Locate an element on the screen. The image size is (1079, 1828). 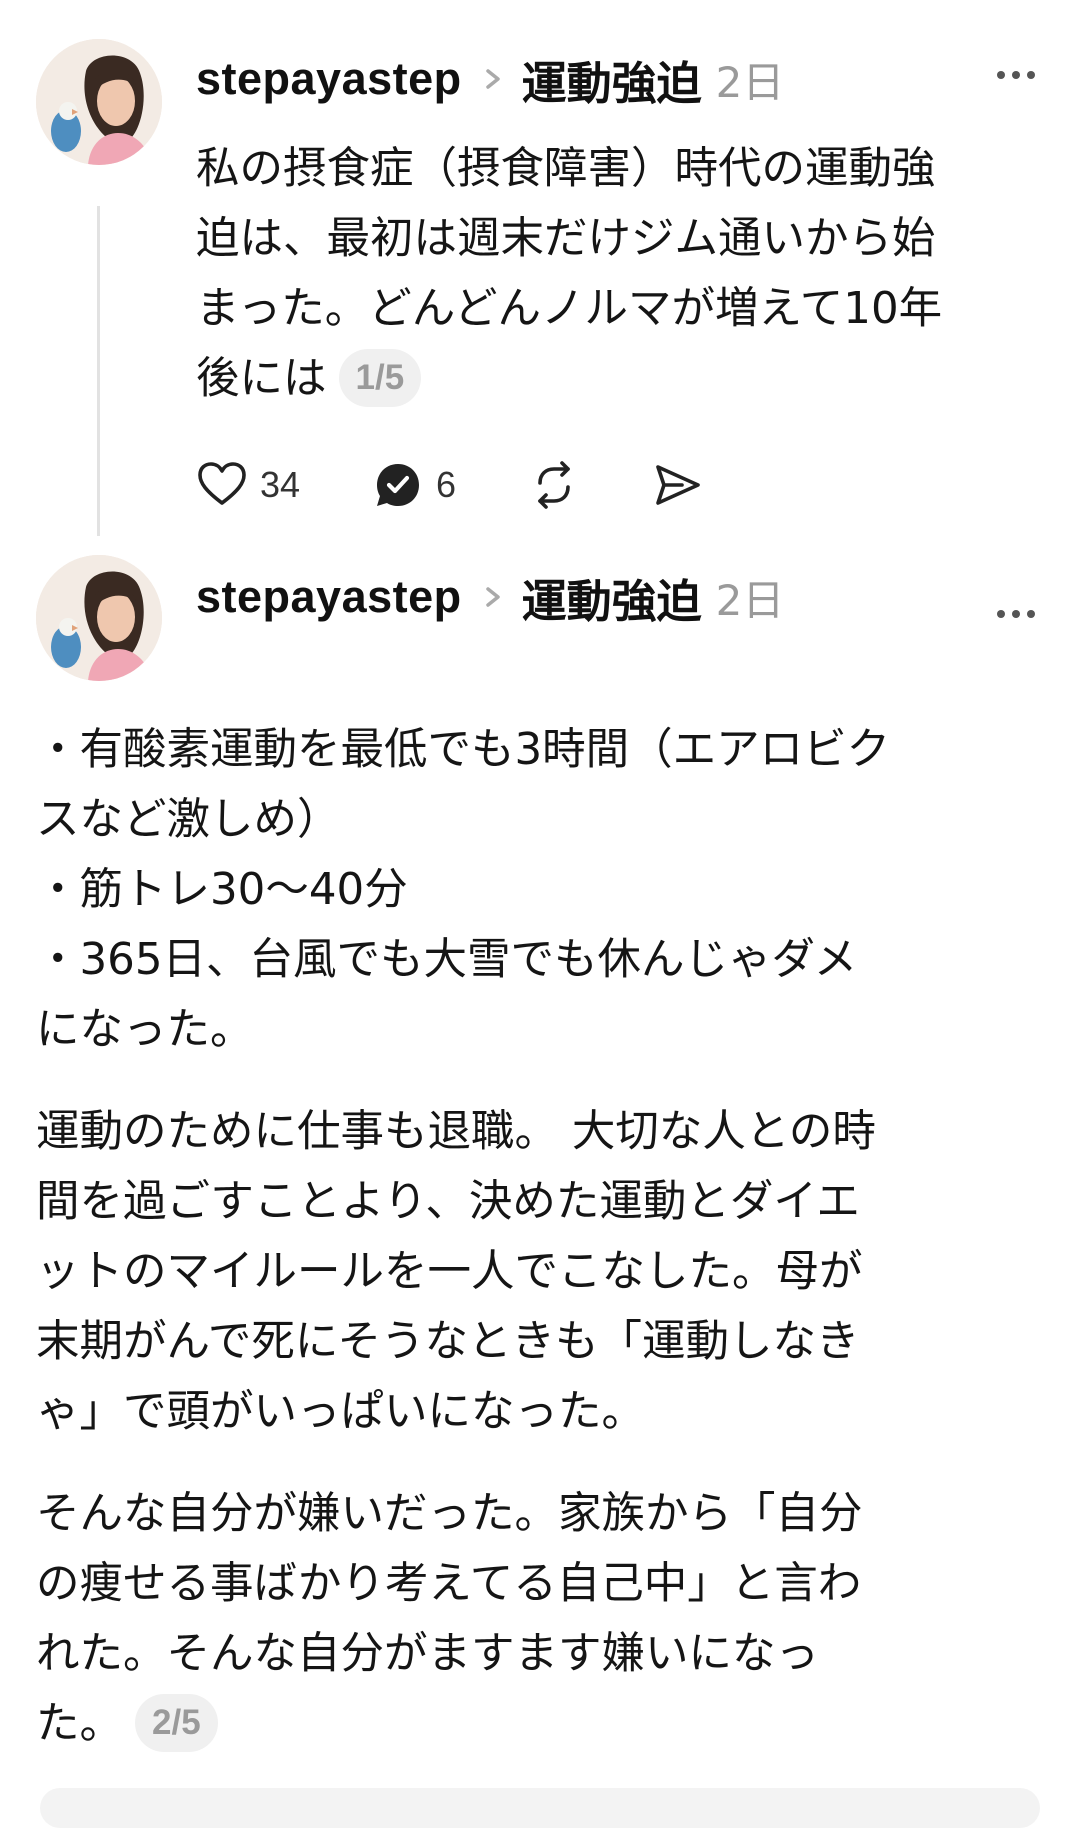
action-bar: 34 6 is located at coordinates (486, 485).